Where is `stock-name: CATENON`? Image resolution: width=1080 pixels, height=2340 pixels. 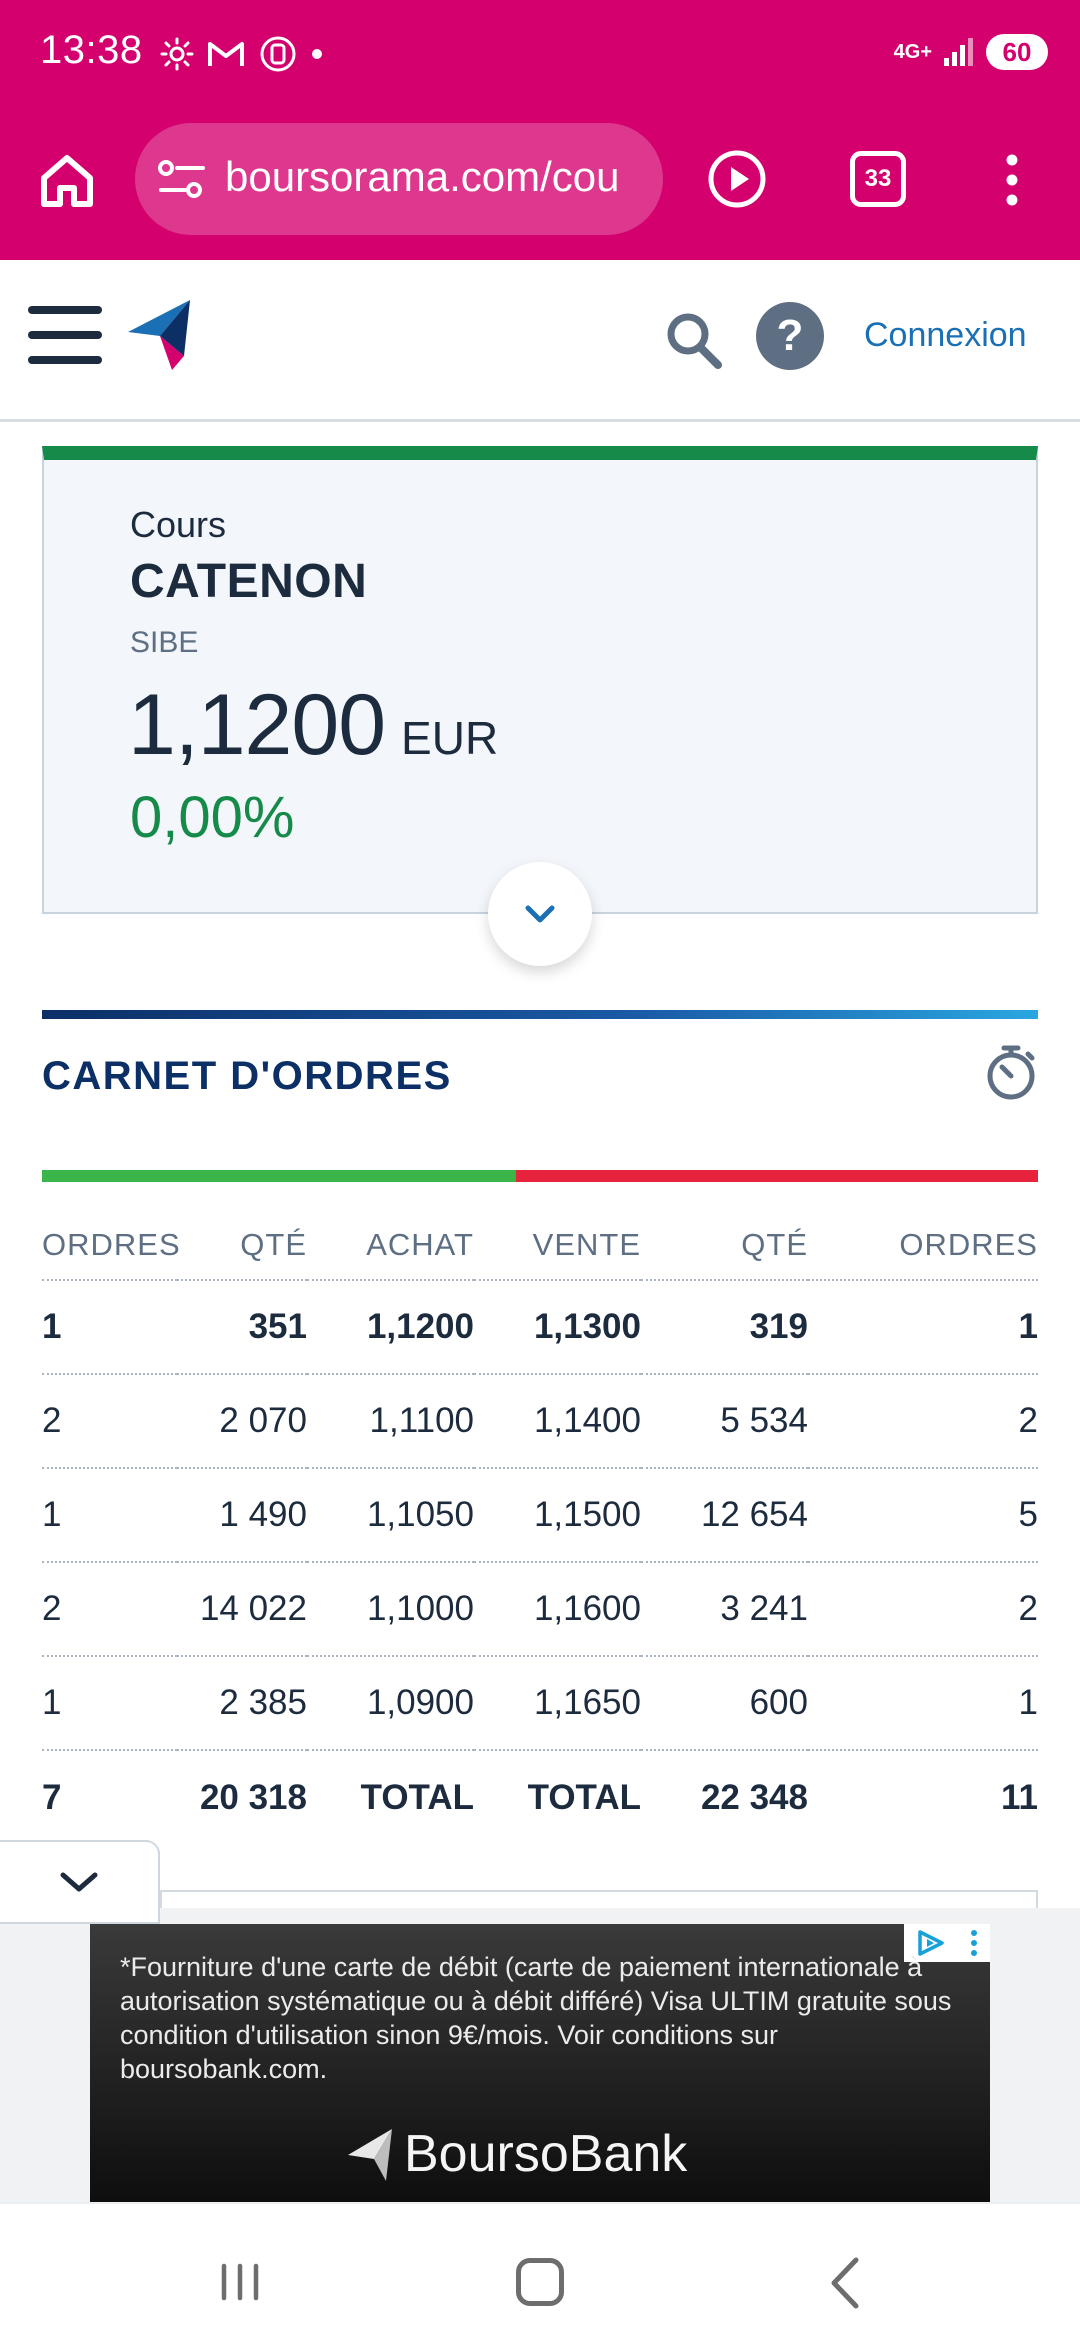
stock-name: CATENON is located at coordinates (249, 581).